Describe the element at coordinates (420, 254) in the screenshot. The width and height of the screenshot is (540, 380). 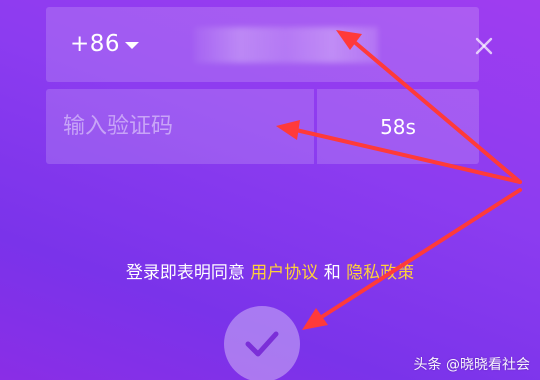
I see `annotation-arrow-submit` at that location.